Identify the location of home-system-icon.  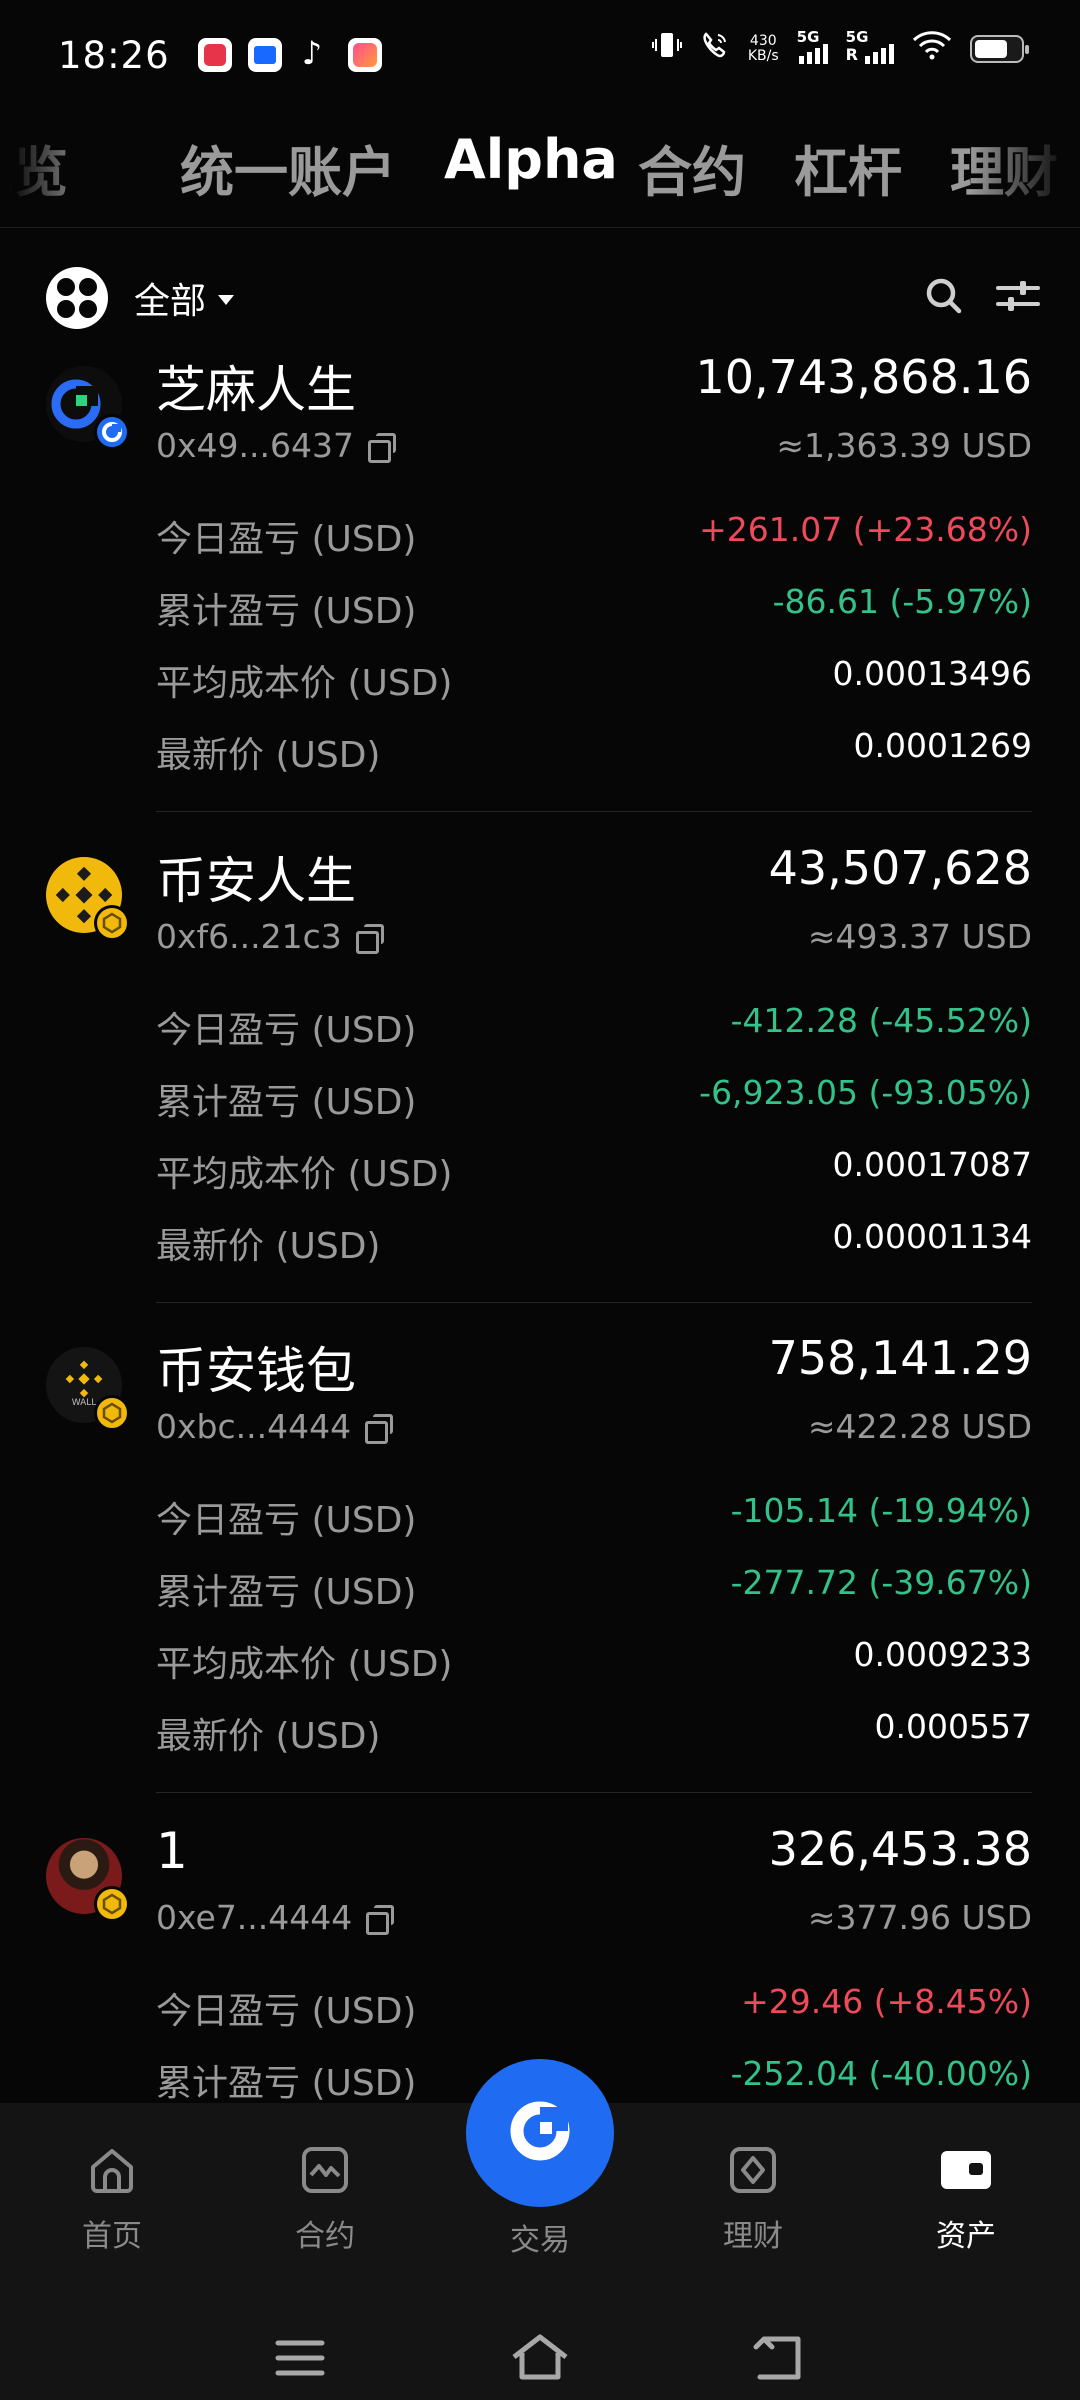
(540, 2358).